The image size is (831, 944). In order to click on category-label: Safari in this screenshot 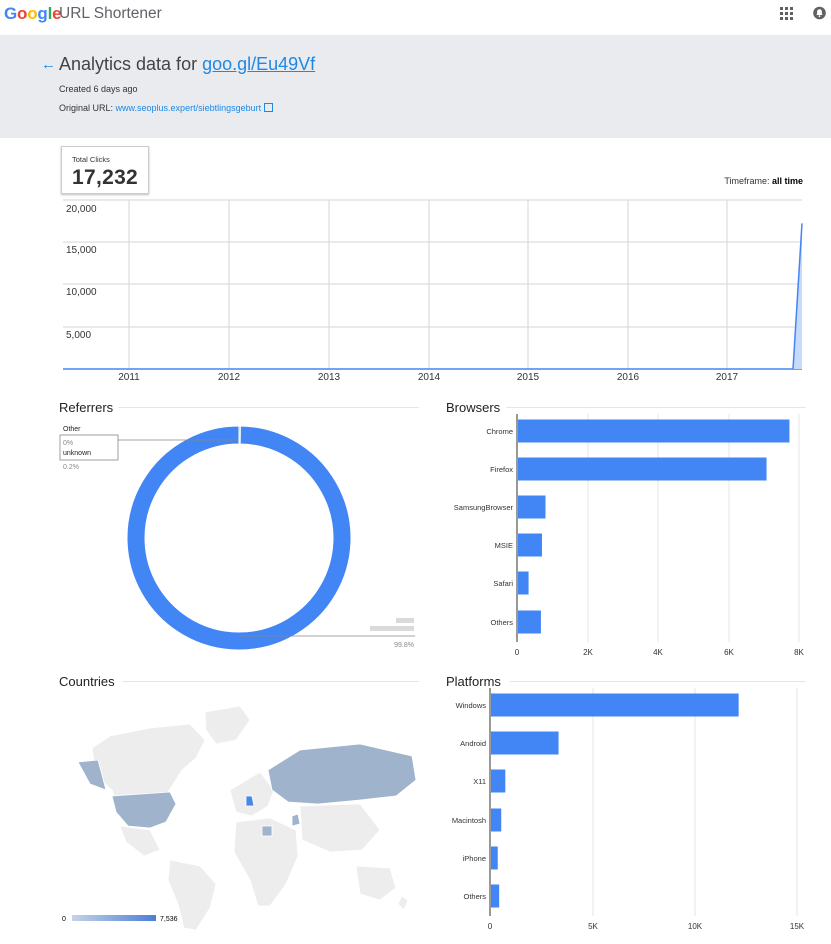, I will do `click(503, 583)`.